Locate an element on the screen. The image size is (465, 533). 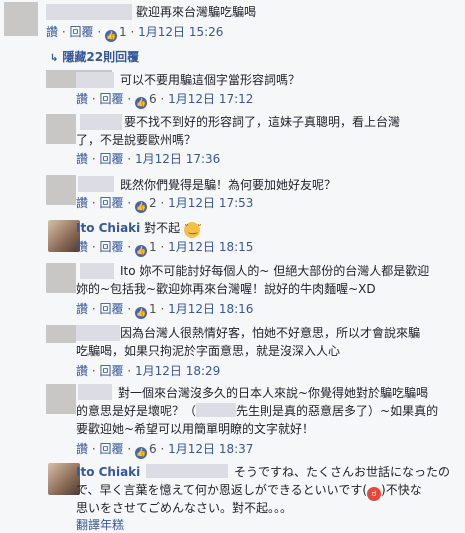
comment-text-line3: 要歡迎她~希望可以用簡單明瞭的文字就好！ is located at coordinates (195, 429).